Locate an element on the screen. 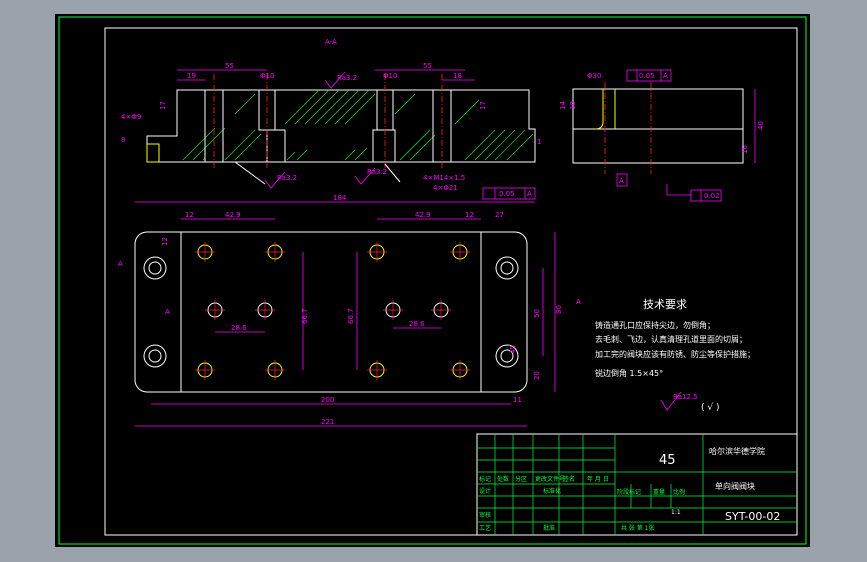 This screenshot has height=562, width=867. datum-a-side: A is located at coordinates (621, 181).